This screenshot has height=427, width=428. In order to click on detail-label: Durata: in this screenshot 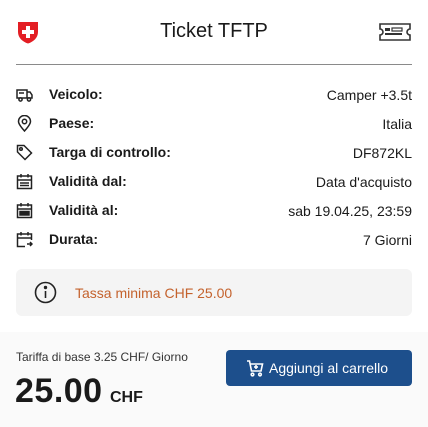, I will do `click(74, 239)`.